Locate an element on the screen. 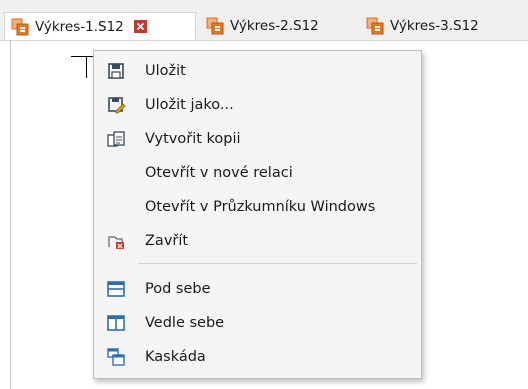  menu-item-open-in-explorer: Otevřít v Průzkumníku Windows is located at coordinates (257, 207).